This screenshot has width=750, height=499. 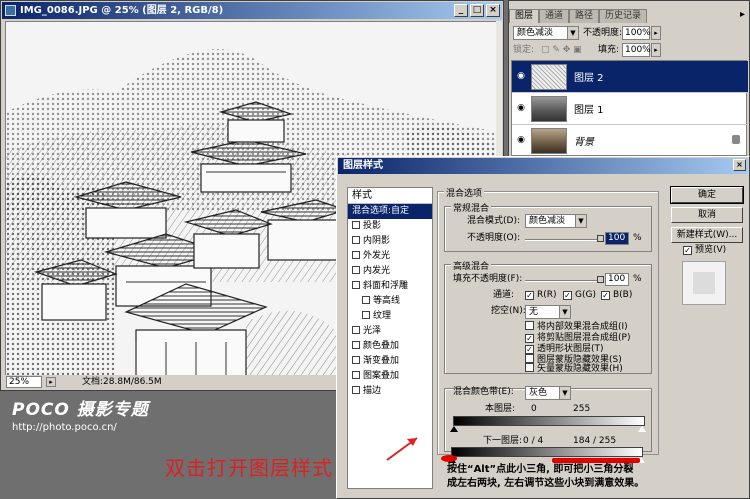 What do you see at coordinates (477, 10) in the screenshot?
I see `maximize-button: □` at bounding box center [477, 10].